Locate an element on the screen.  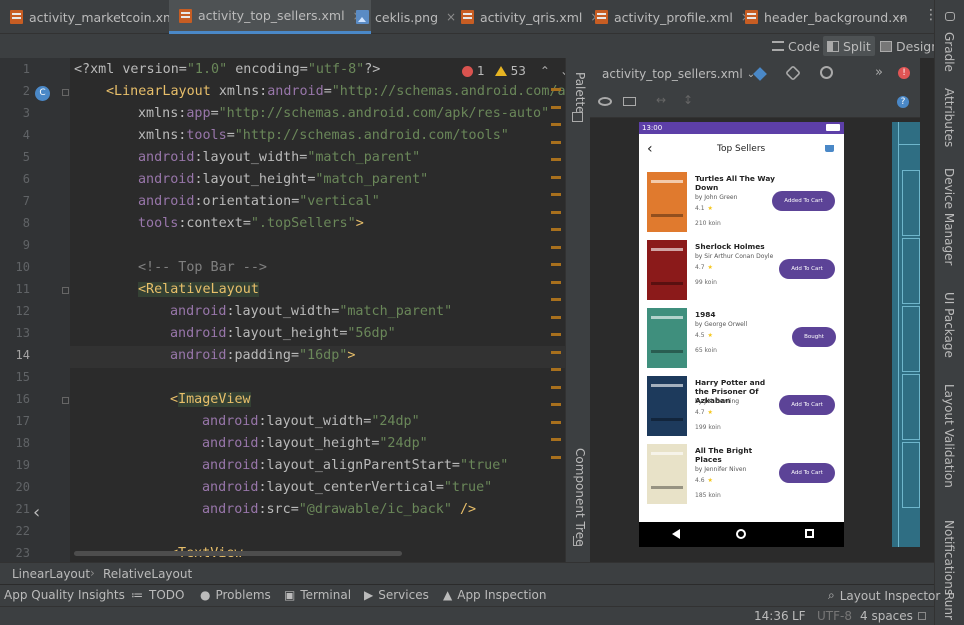
breadcrumb-item: LinearLayout is located at coordinates (51, 574).